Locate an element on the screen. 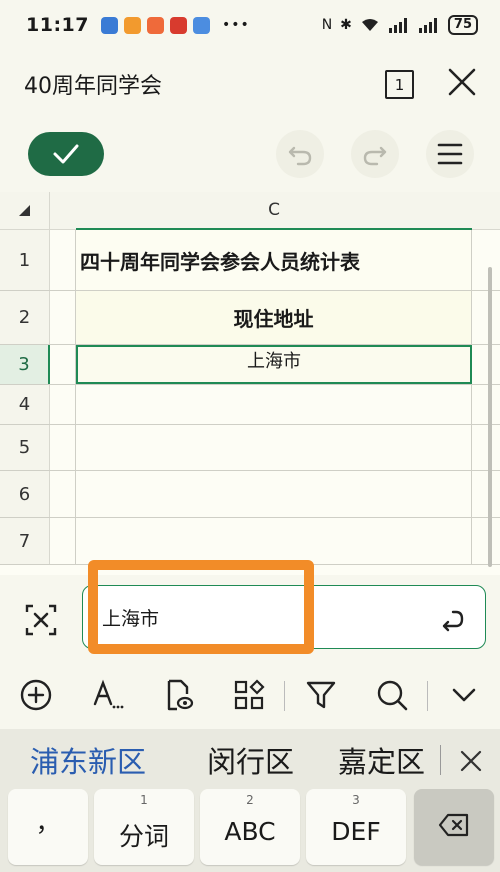 This screenshot has height=872, width=500. key-label: ABC is located at coordinates (250, 831).